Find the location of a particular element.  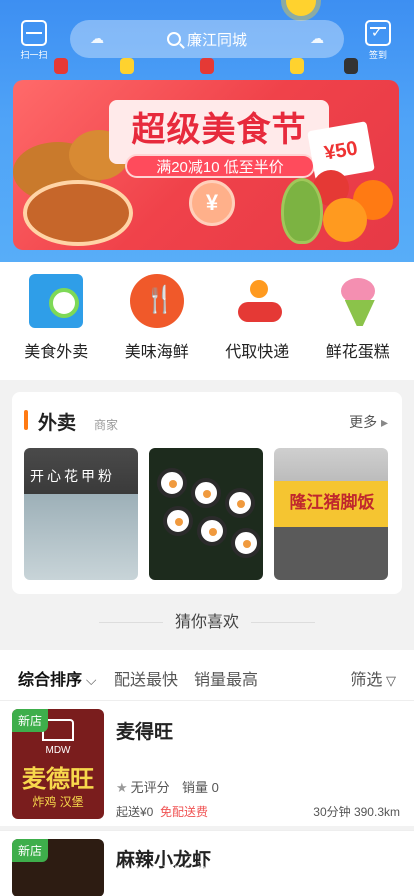

section-title: 外卖 is located at coordinates (57, 423).